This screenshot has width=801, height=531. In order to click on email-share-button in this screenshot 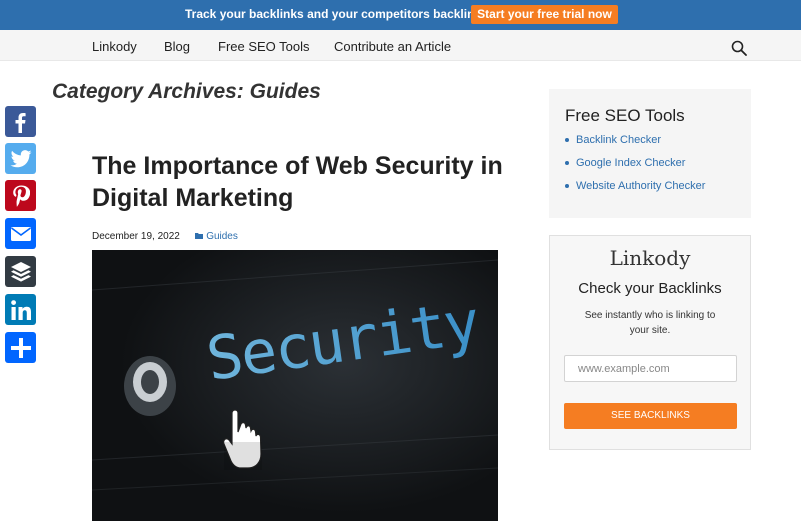, I will do `click(20, 233)`.